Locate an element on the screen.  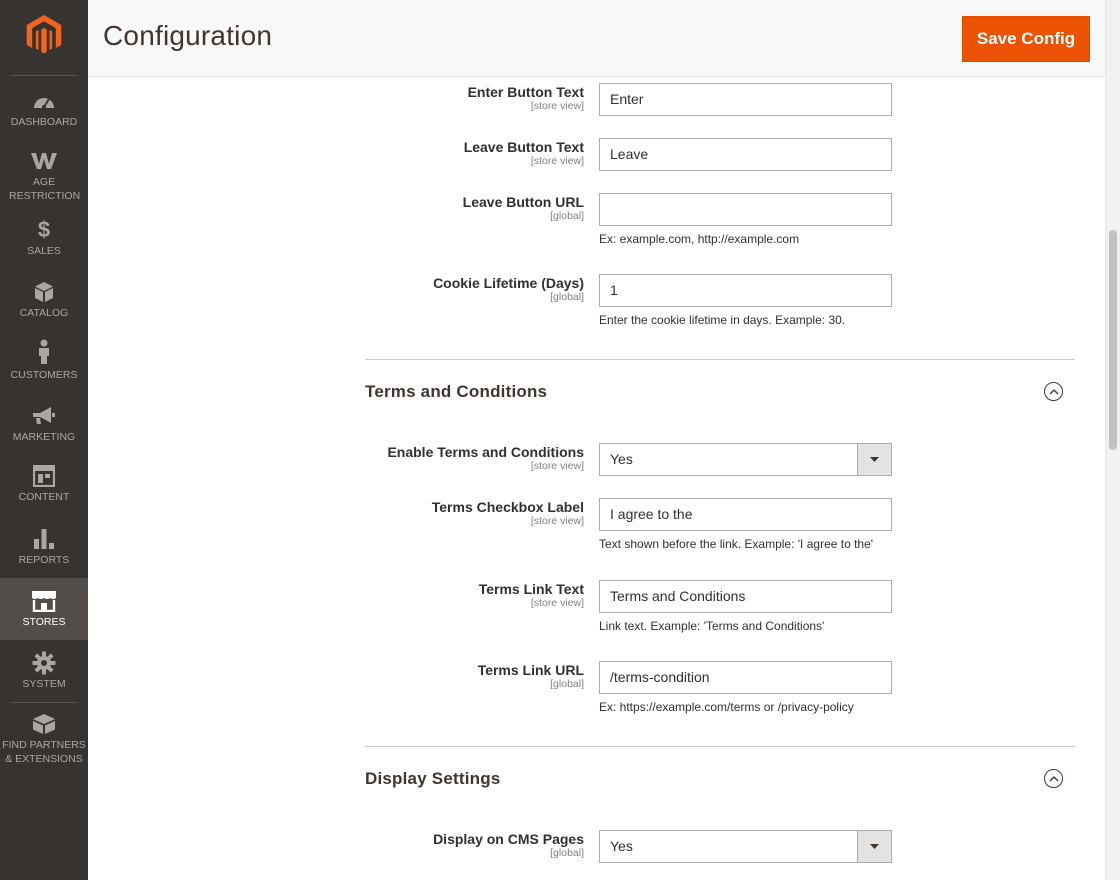
sidebar-item-sales: $ SALES is located at coordinates (44, 239).